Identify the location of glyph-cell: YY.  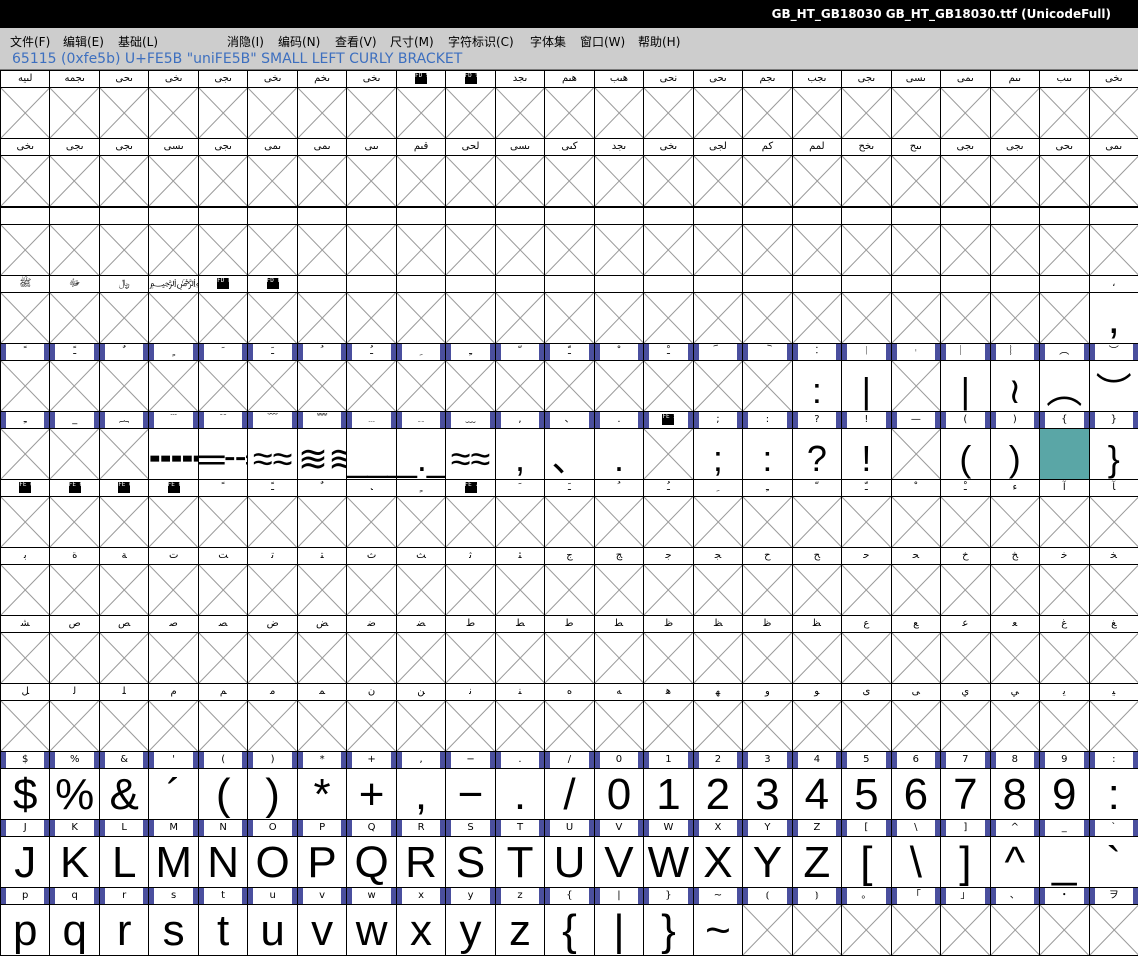
(767, 853).